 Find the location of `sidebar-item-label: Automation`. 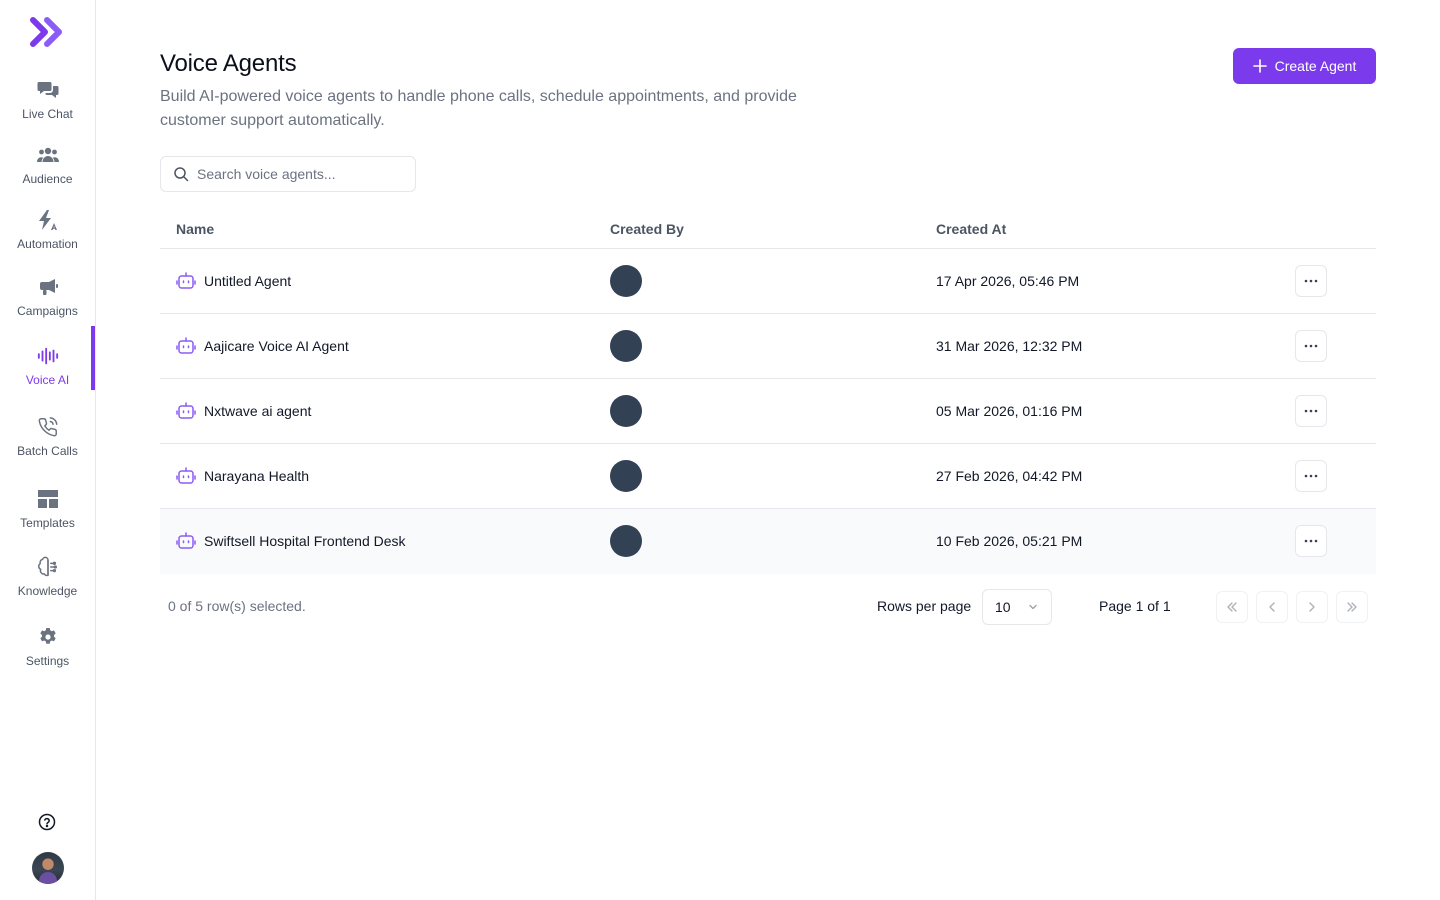

sidebar-item-label: Automation is located at coordinates (47, 244).